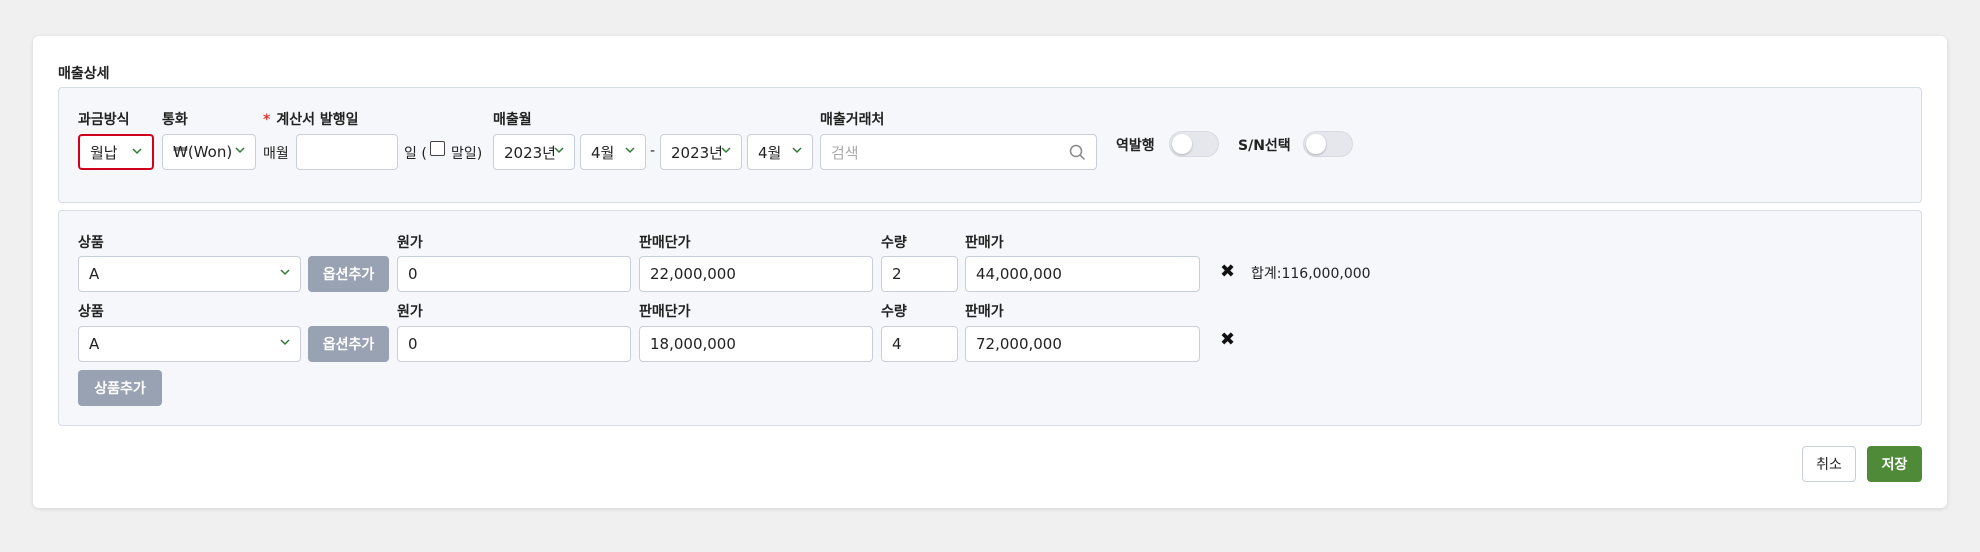  I want to click on search-icon, so click(1077, 152).